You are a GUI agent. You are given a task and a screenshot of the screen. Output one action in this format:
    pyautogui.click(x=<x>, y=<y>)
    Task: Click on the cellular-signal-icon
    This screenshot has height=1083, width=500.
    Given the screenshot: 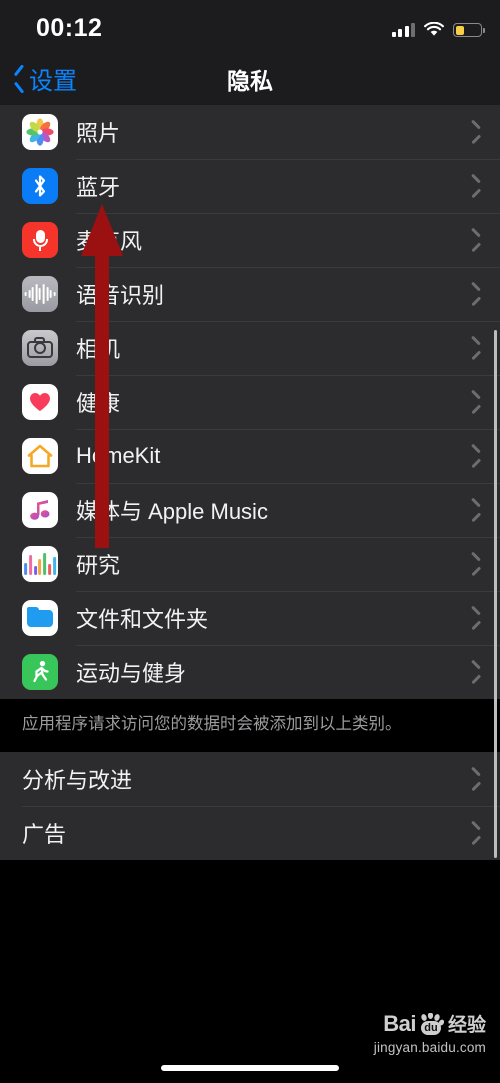 What is the action you would take?
    pyautogui.click(x=403, y=29)
    